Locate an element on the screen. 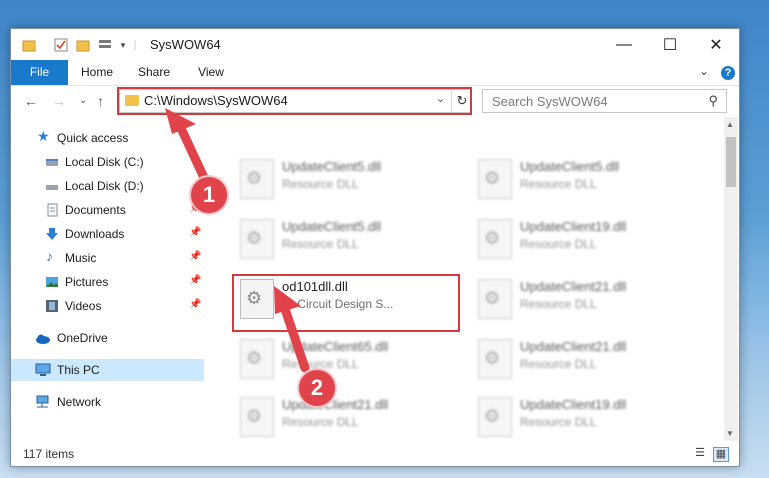  download-icon is located at coordinates (52, 234).